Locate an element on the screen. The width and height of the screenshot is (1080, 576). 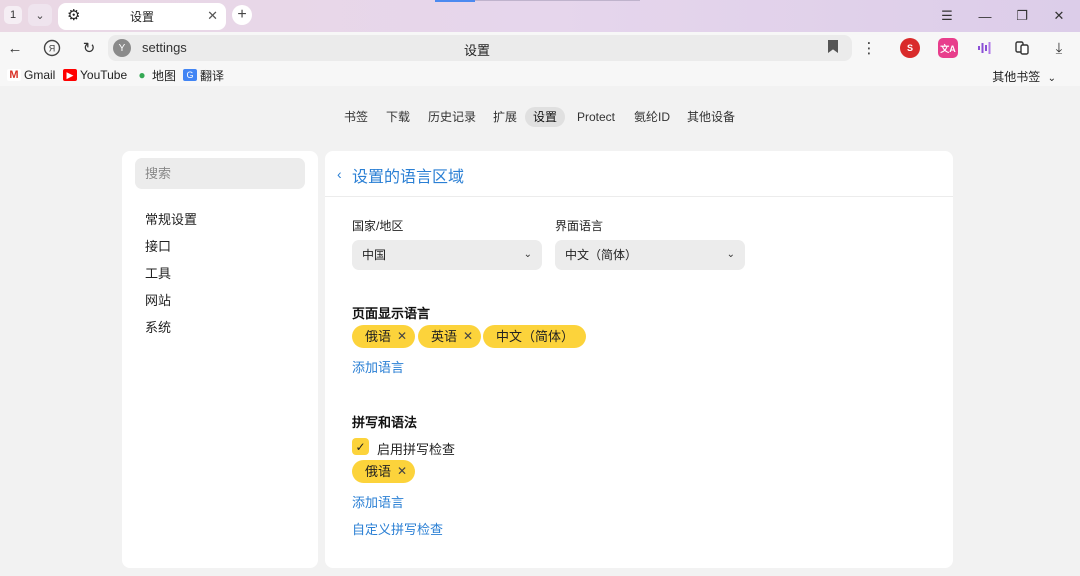
bookmark-gmail: M Gmail is located at coordinates (31, 75).